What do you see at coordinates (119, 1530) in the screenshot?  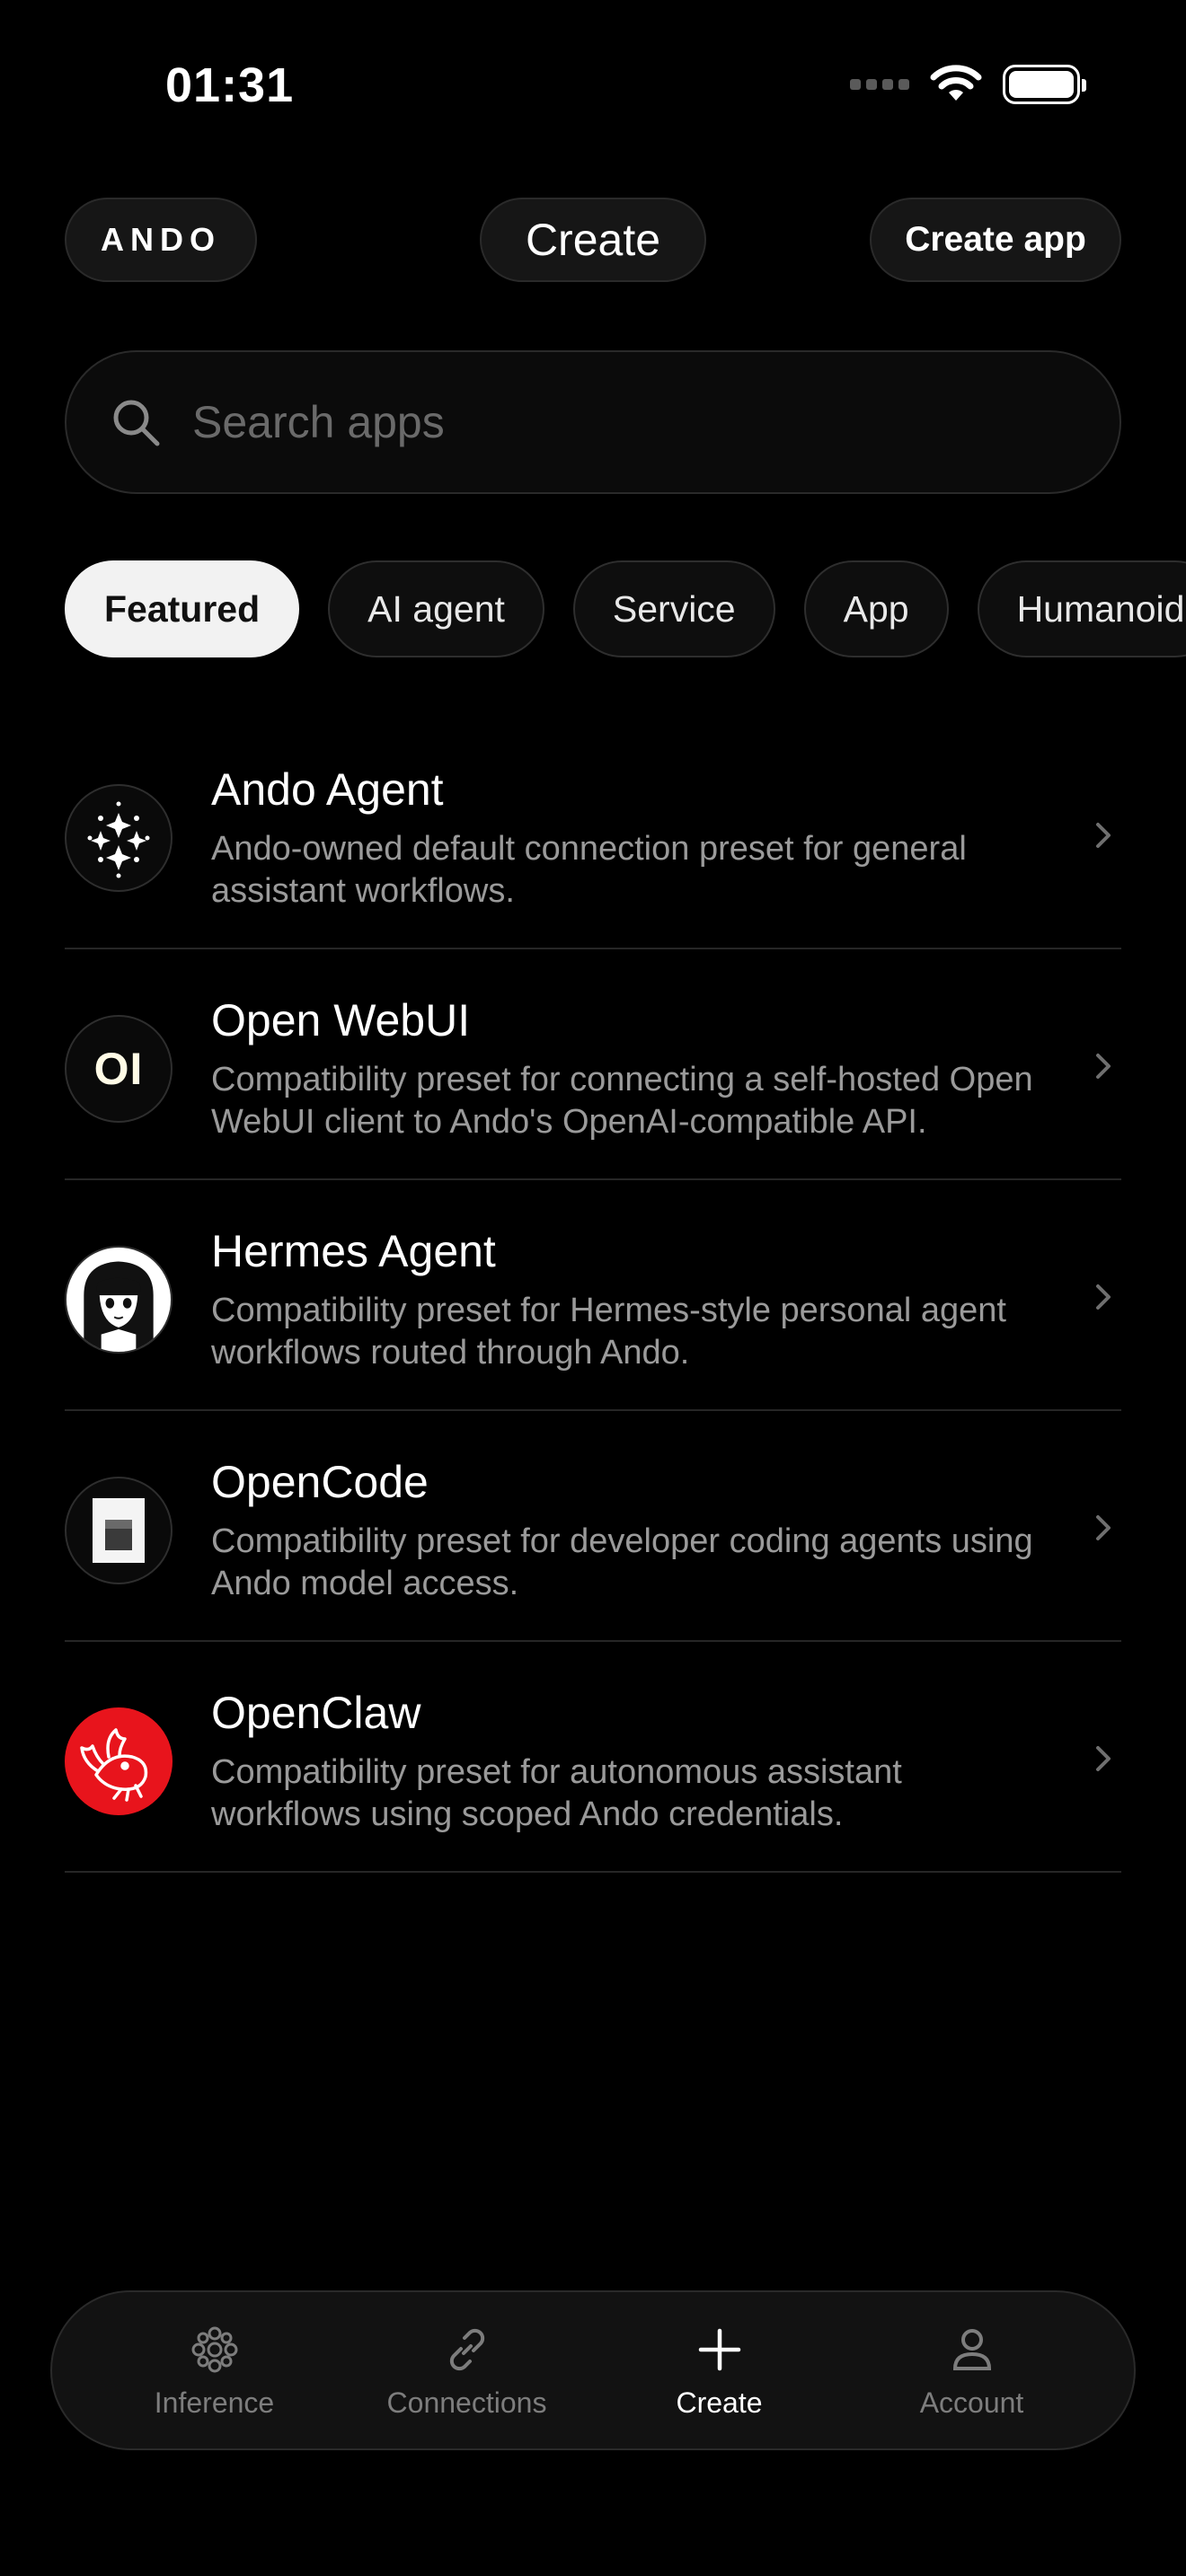 I see `opencode-logo-icon` at bounding box center [119, 1530].